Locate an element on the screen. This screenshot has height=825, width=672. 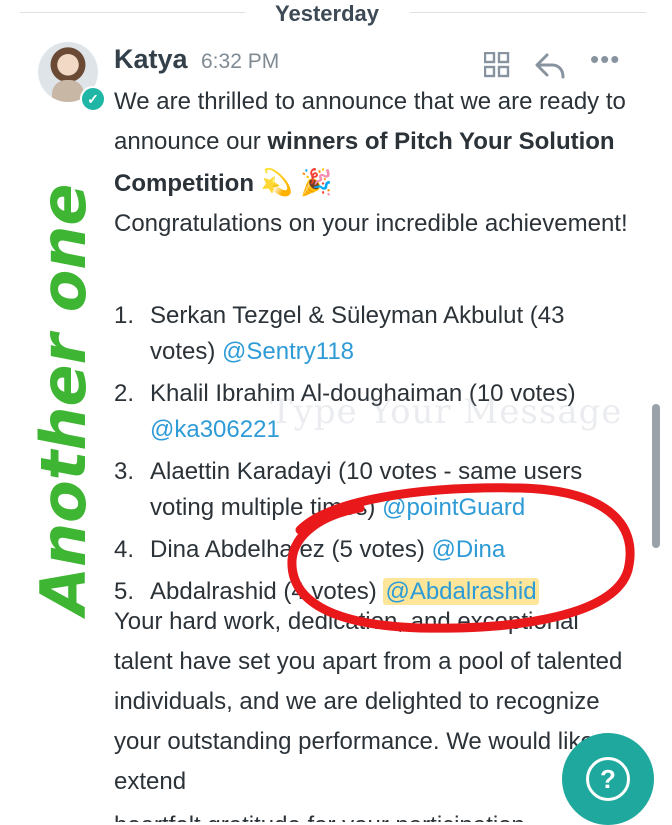
help-button: ? is located at coordinates (608, 779).